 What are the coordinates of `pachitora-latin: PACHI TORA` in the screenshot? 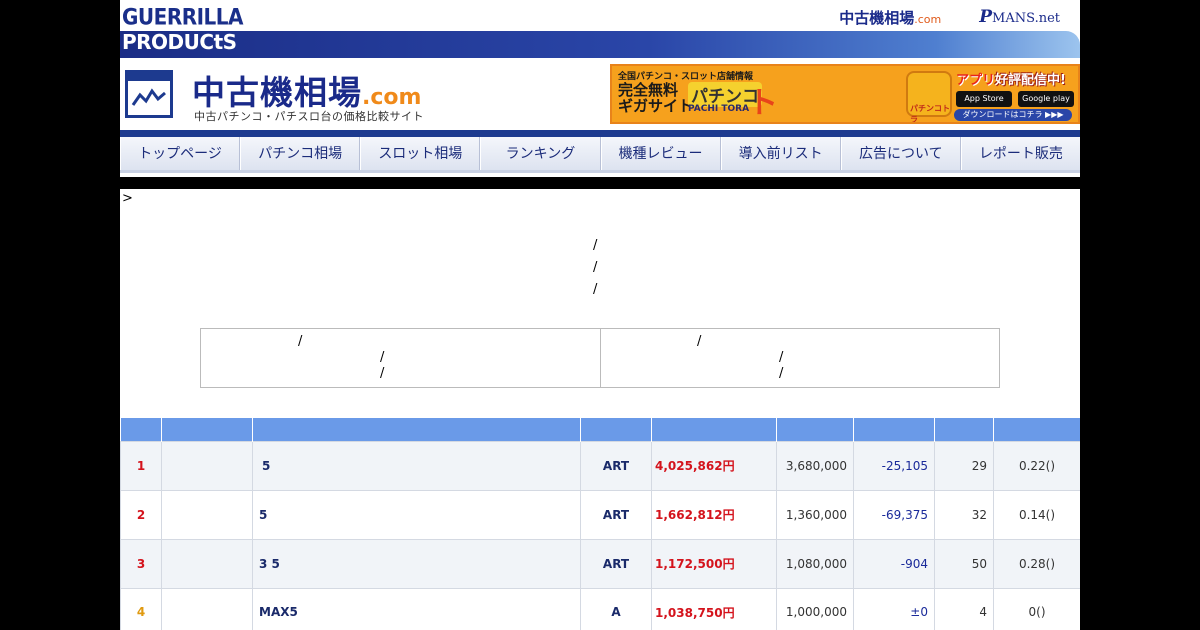 It's located at (719, 109).